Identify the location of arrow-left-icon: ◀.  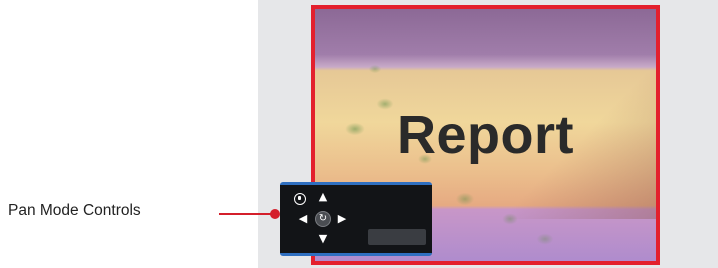
(303, 219).